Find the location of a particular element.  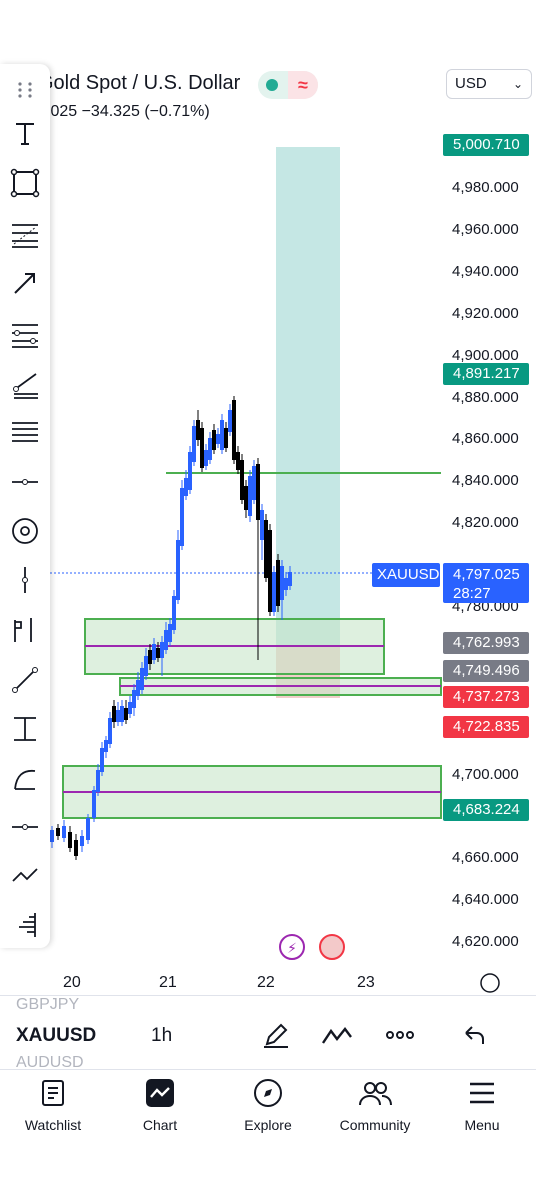

next-symbol: AUDUSD is located at coordinates (50, 1063).